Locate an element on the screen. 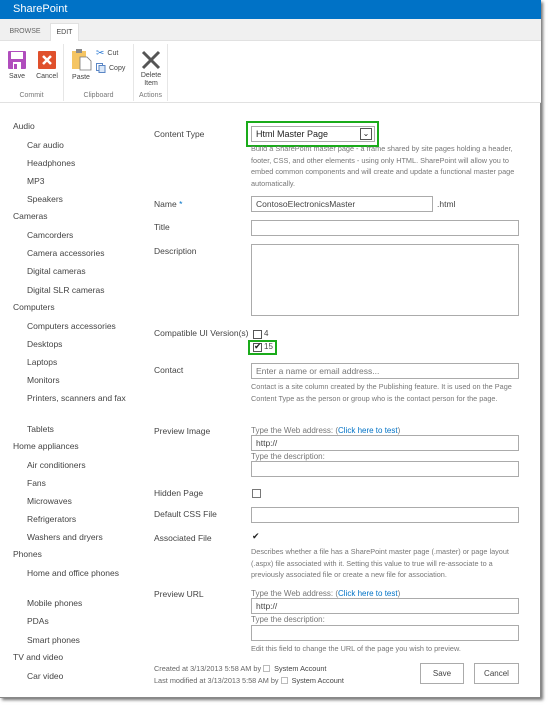 The image size is (550, 705). preview-url-desc-label: Type the description: is located at coordinates (288, 619).